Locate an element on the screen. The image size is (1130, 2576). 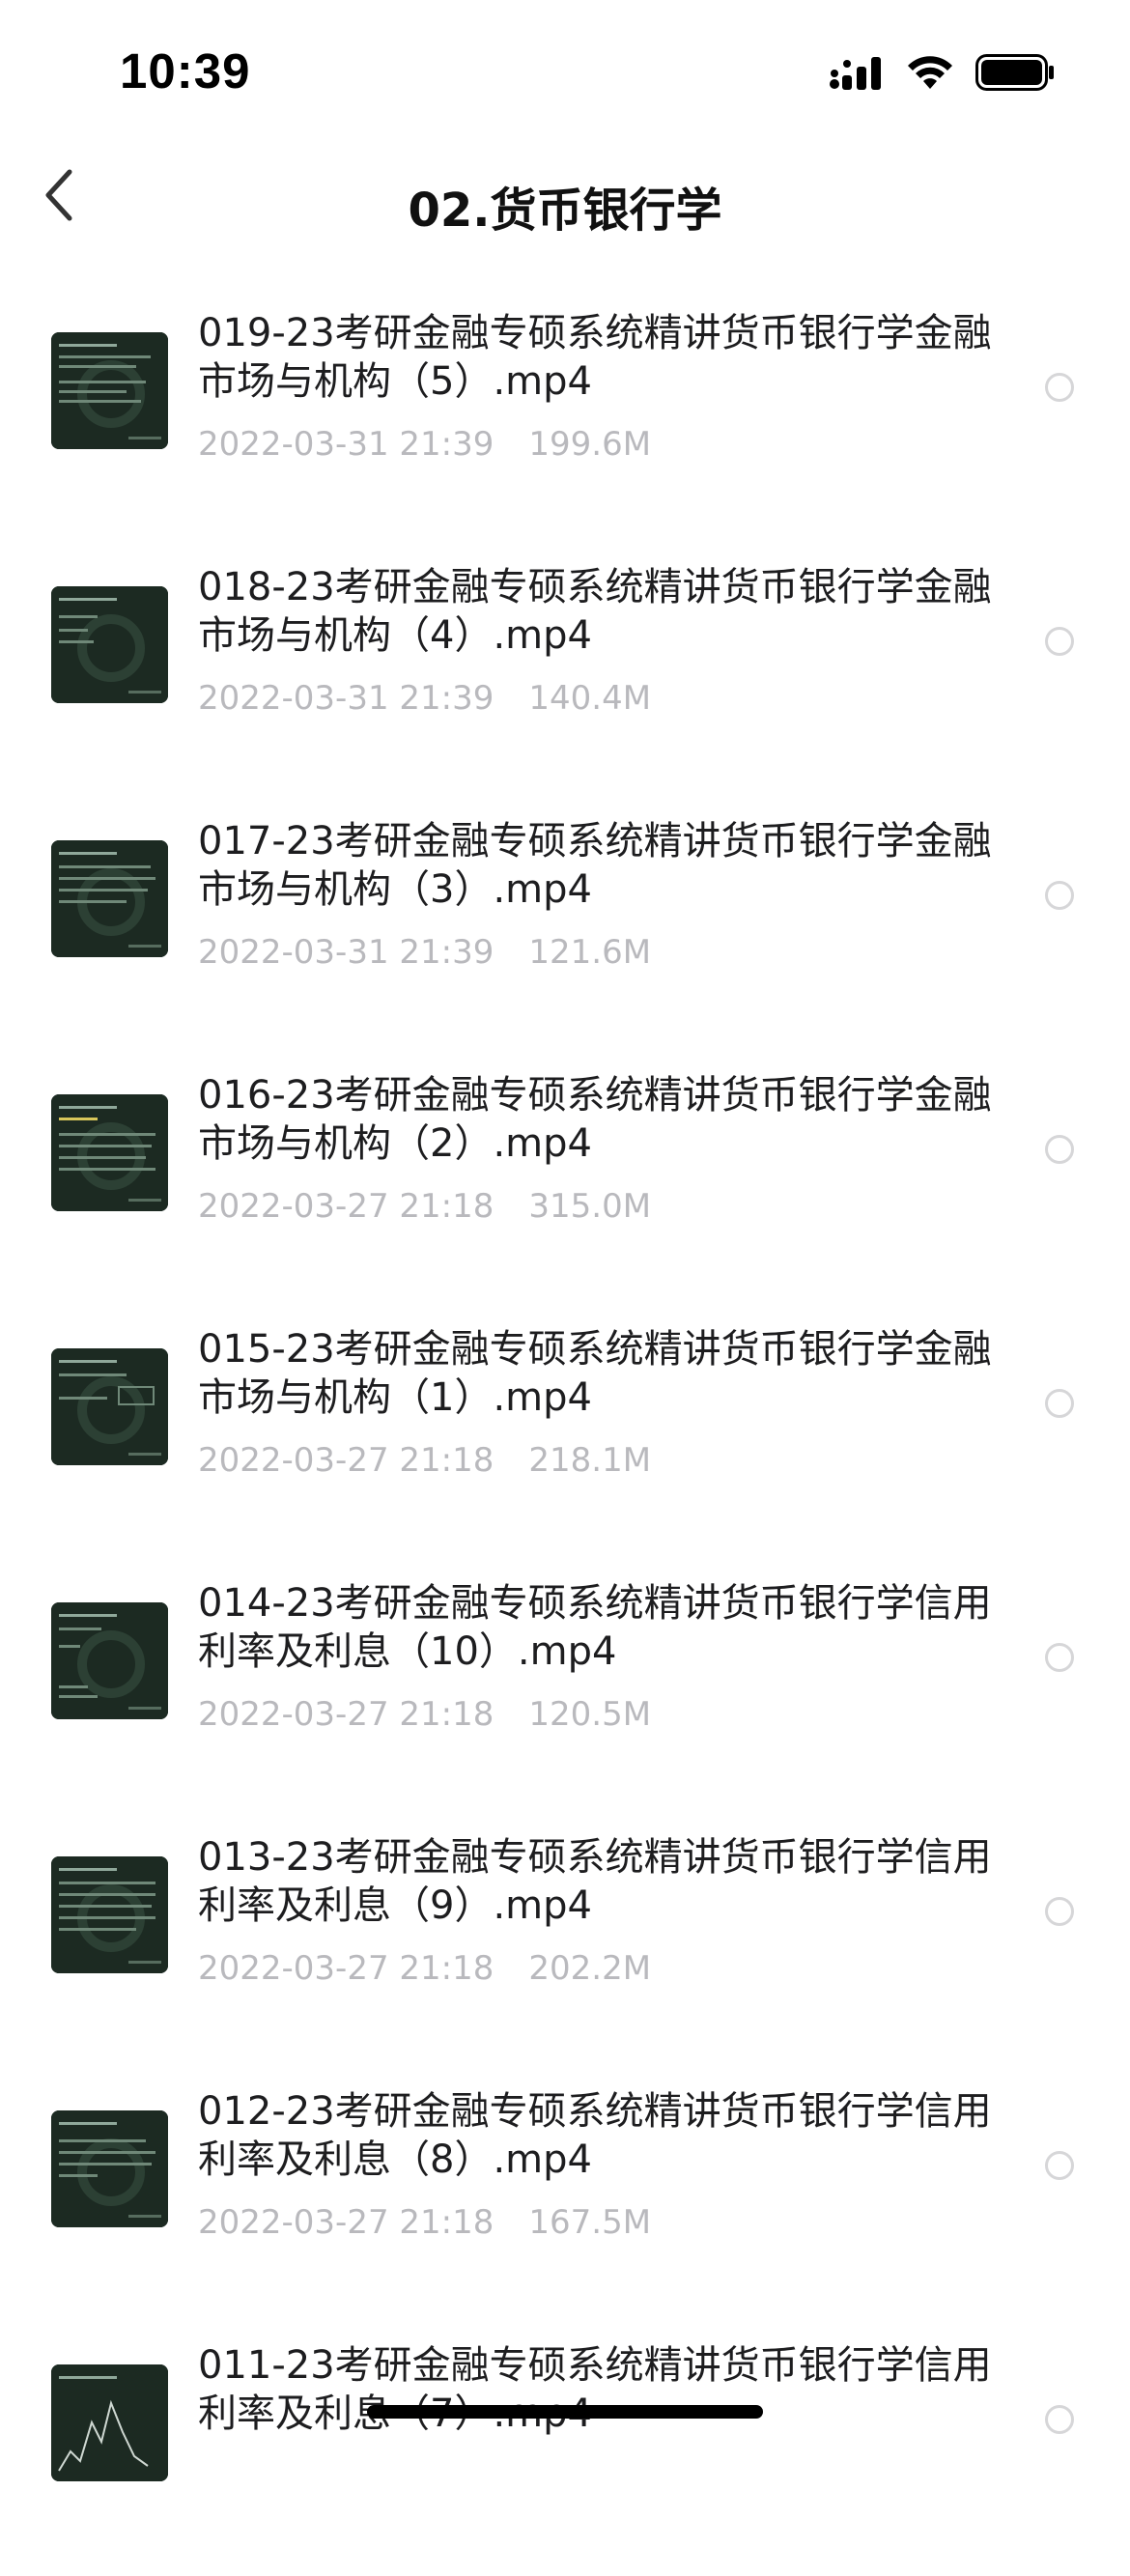
file-size: 202.2M is located at coordinates (590, 1968).